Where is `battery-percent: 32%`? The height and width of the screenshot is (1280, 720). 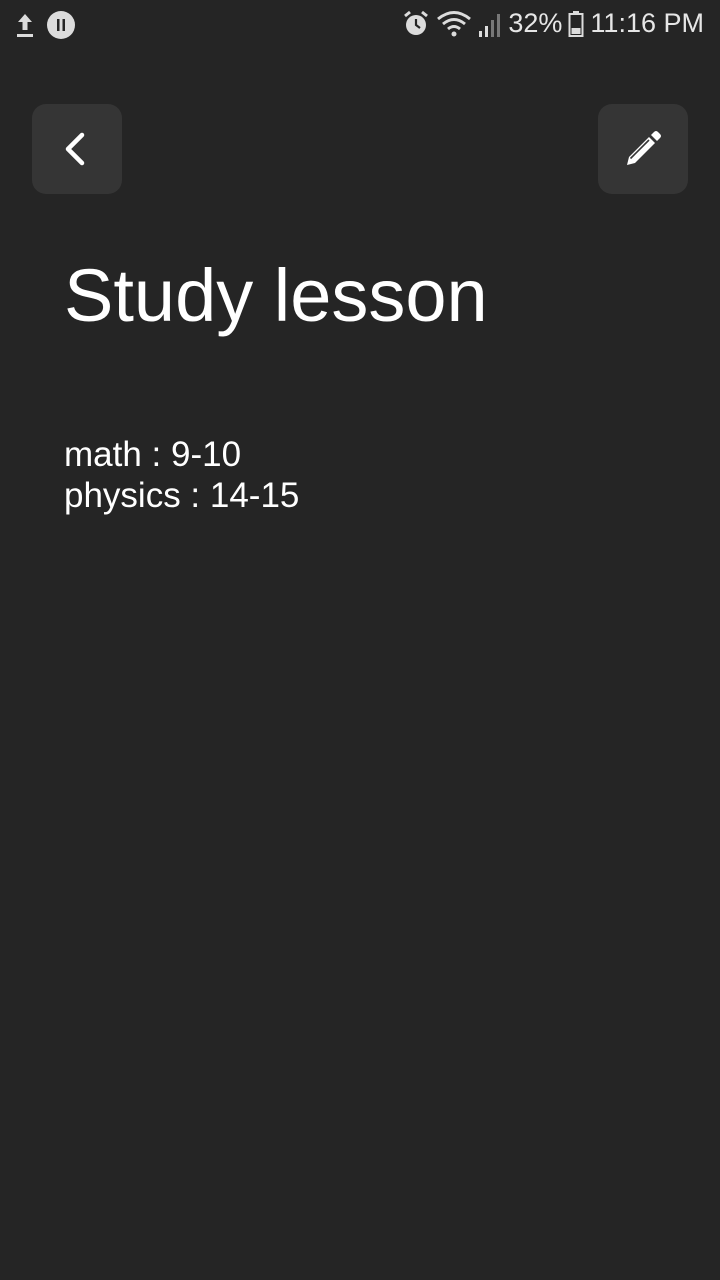 battery-percent: 32% is located at coordinates (535, 23).